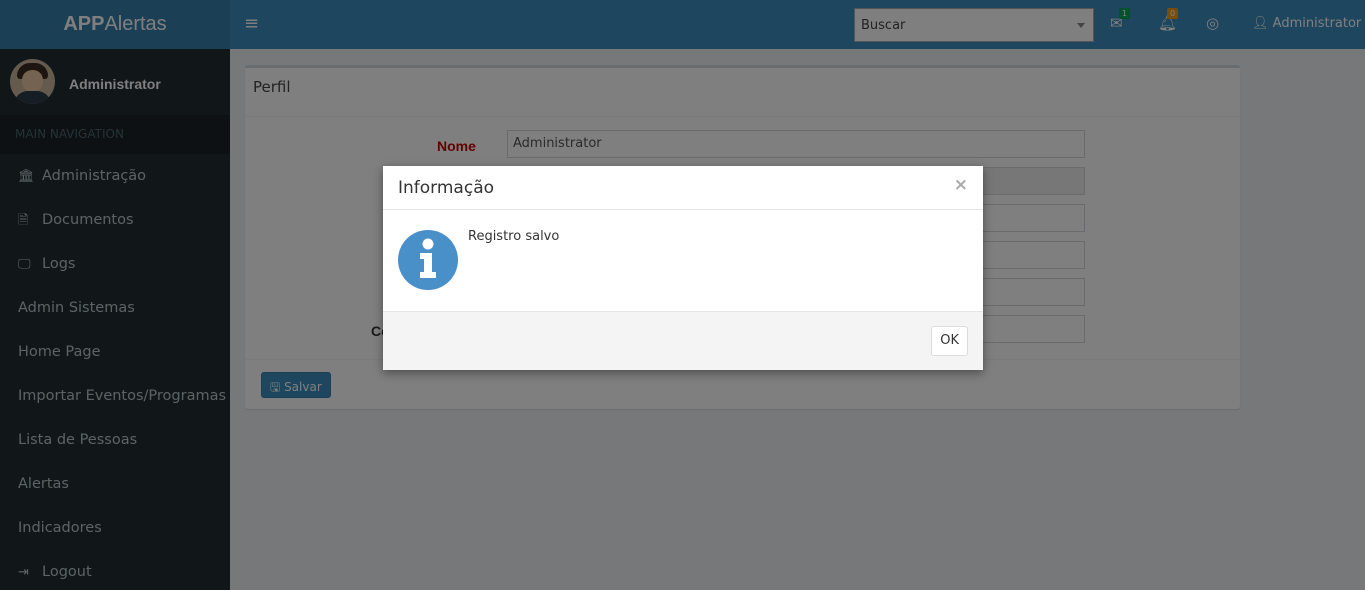 The height and width of the screenshot is (590, 1365). What do you see at coordinates (683, 188) in the screenshot?
I see `modal-header: Informação ×` at bounding box center [683, 188].